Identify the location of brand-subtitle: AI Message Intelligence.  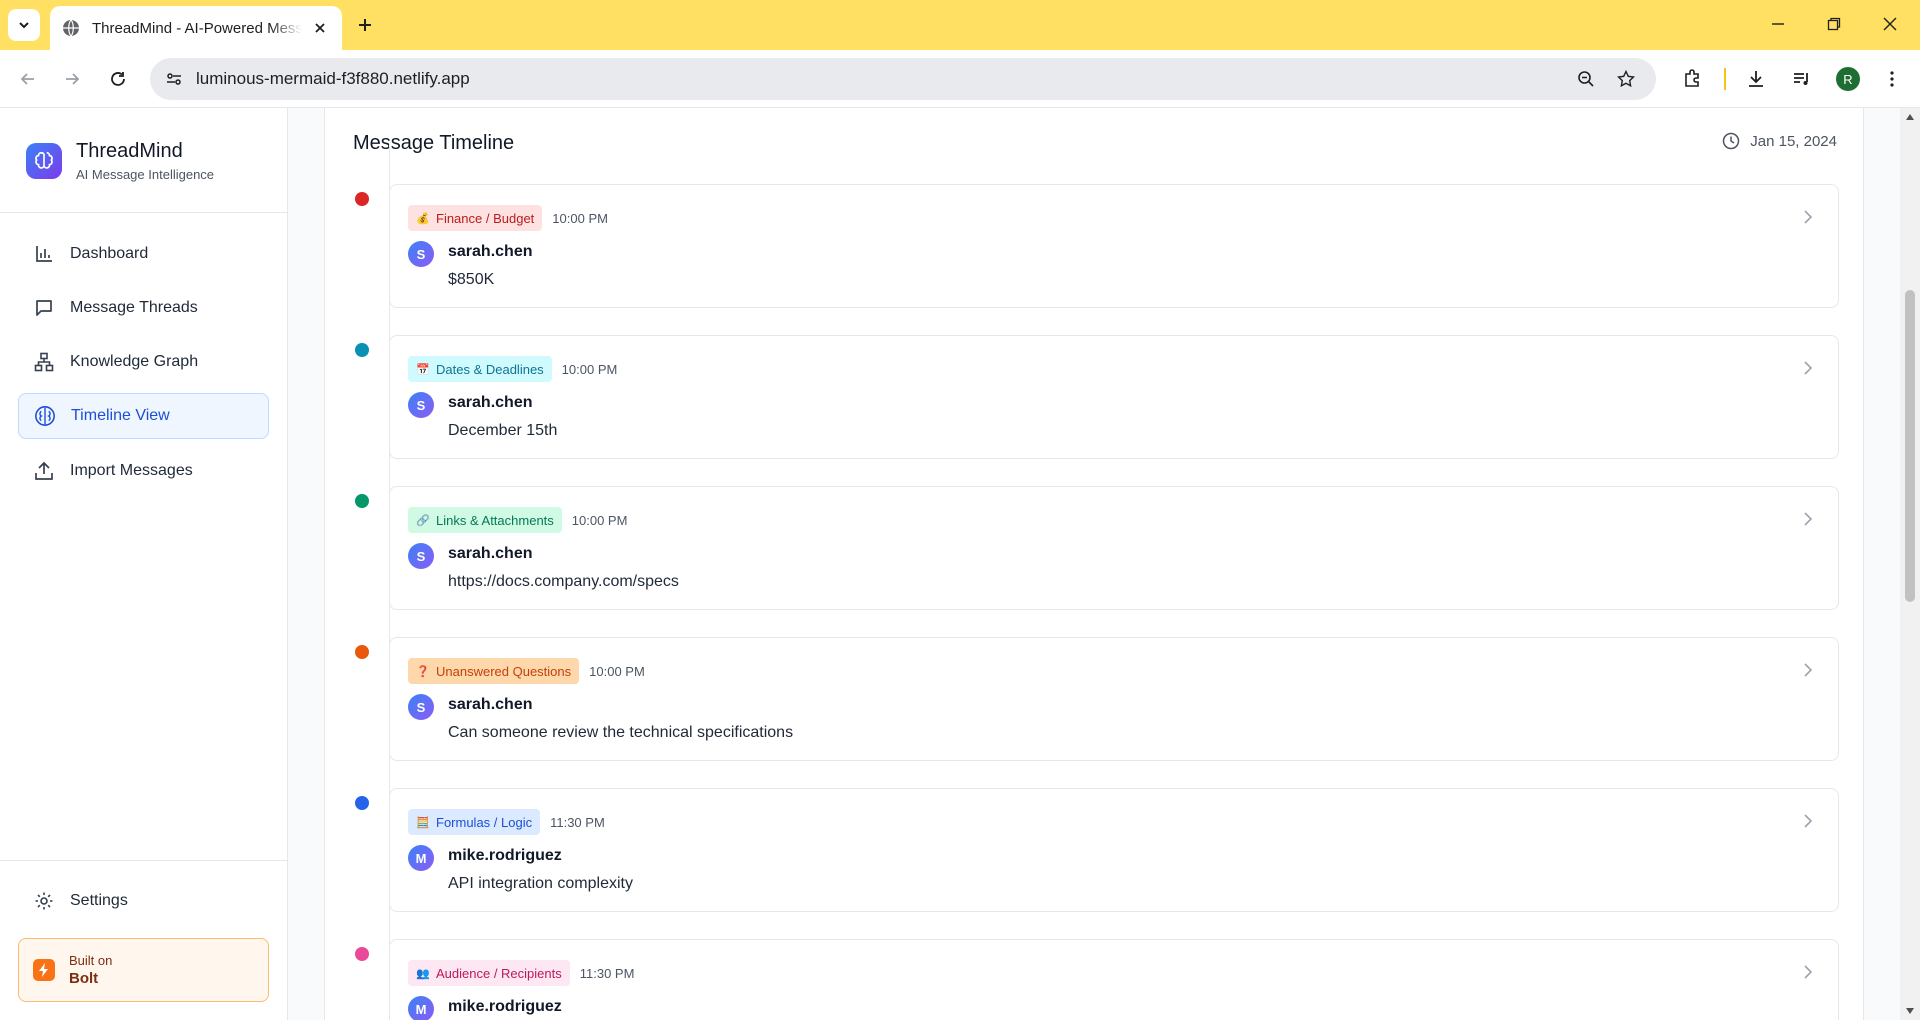
(145, 174).